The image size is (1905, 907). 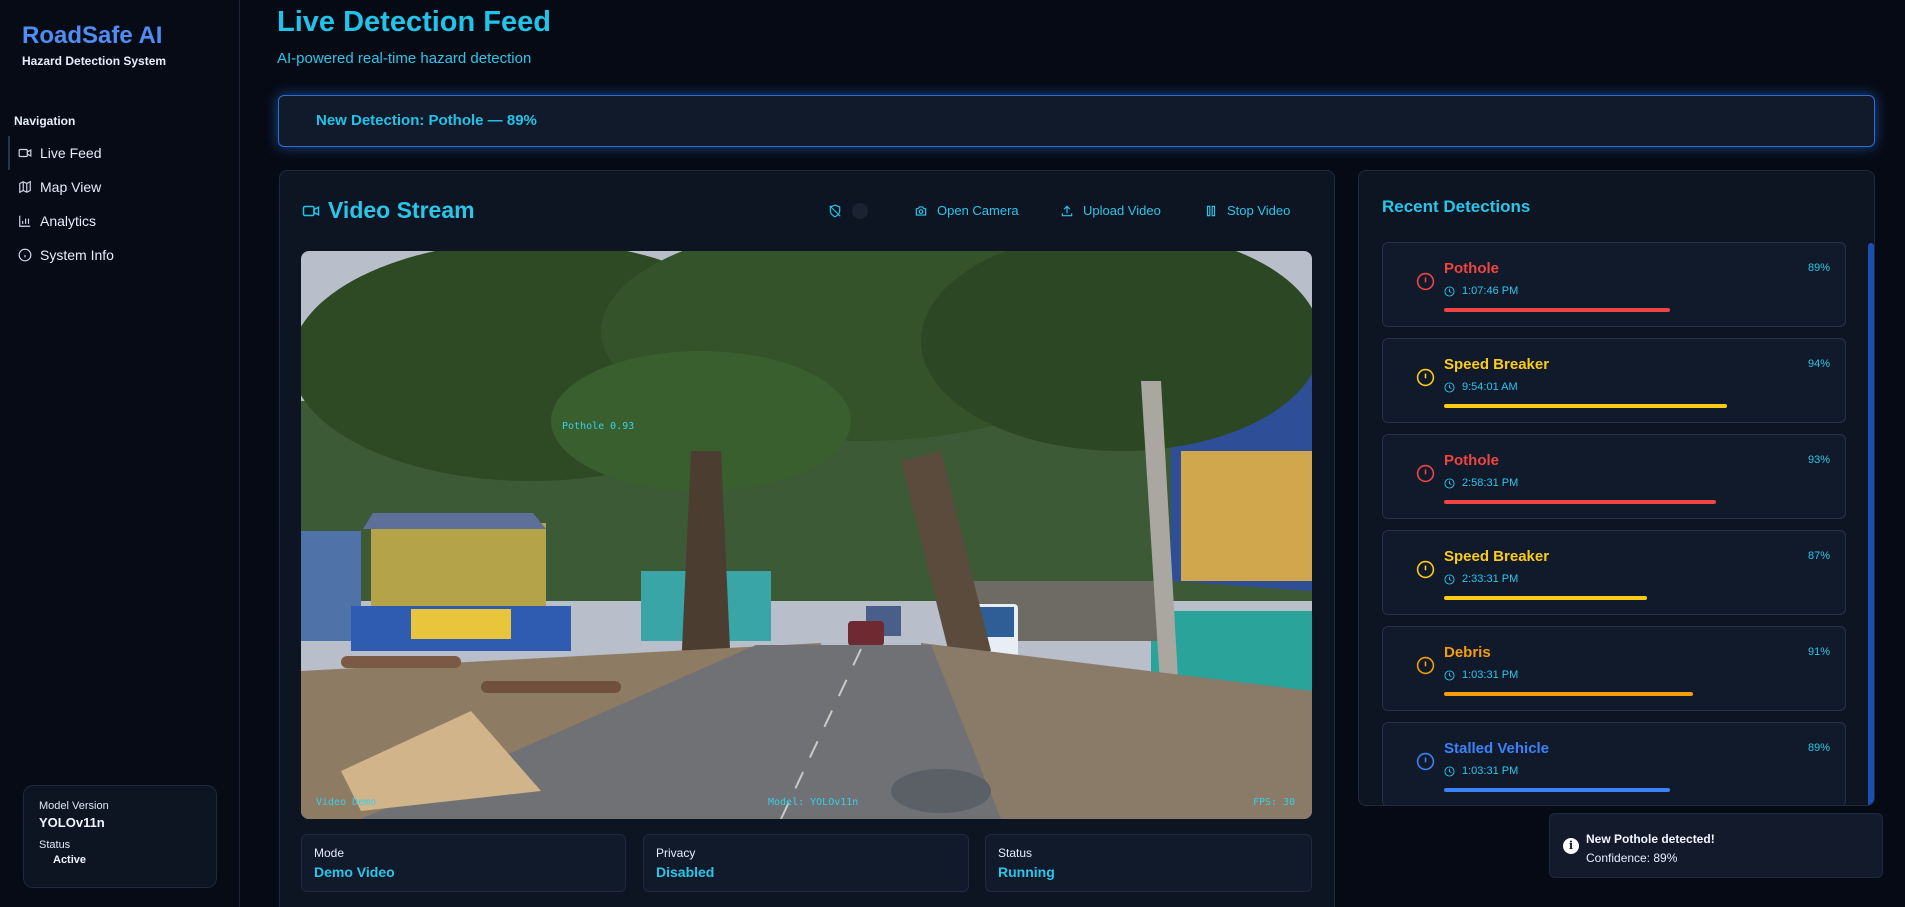 What do you see at coordinates (77, 255) in the screenshot?
I see `sidebar-item-label: System Info` at bounding box center [77, 255].